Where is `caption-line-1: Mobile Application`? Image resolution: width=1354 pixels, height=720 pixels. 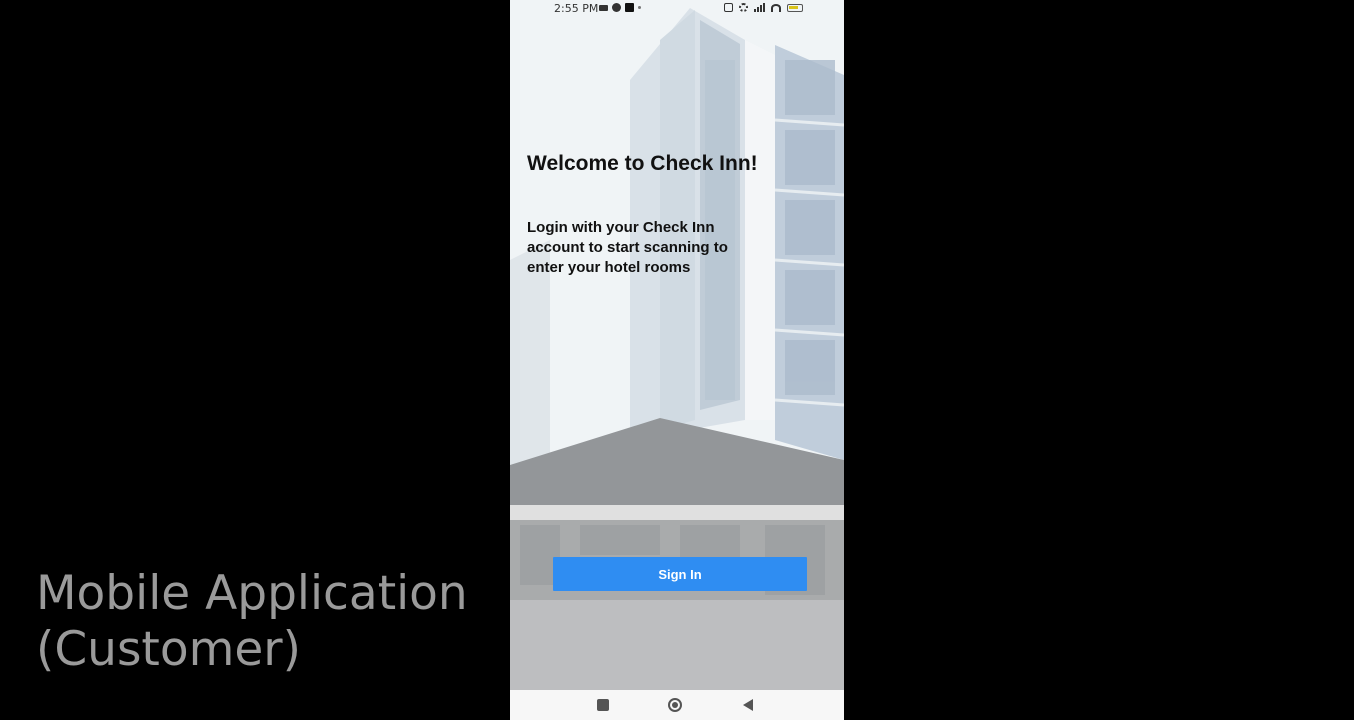
caption-line-1: Mobile Application is located at coordinates (252, 593).